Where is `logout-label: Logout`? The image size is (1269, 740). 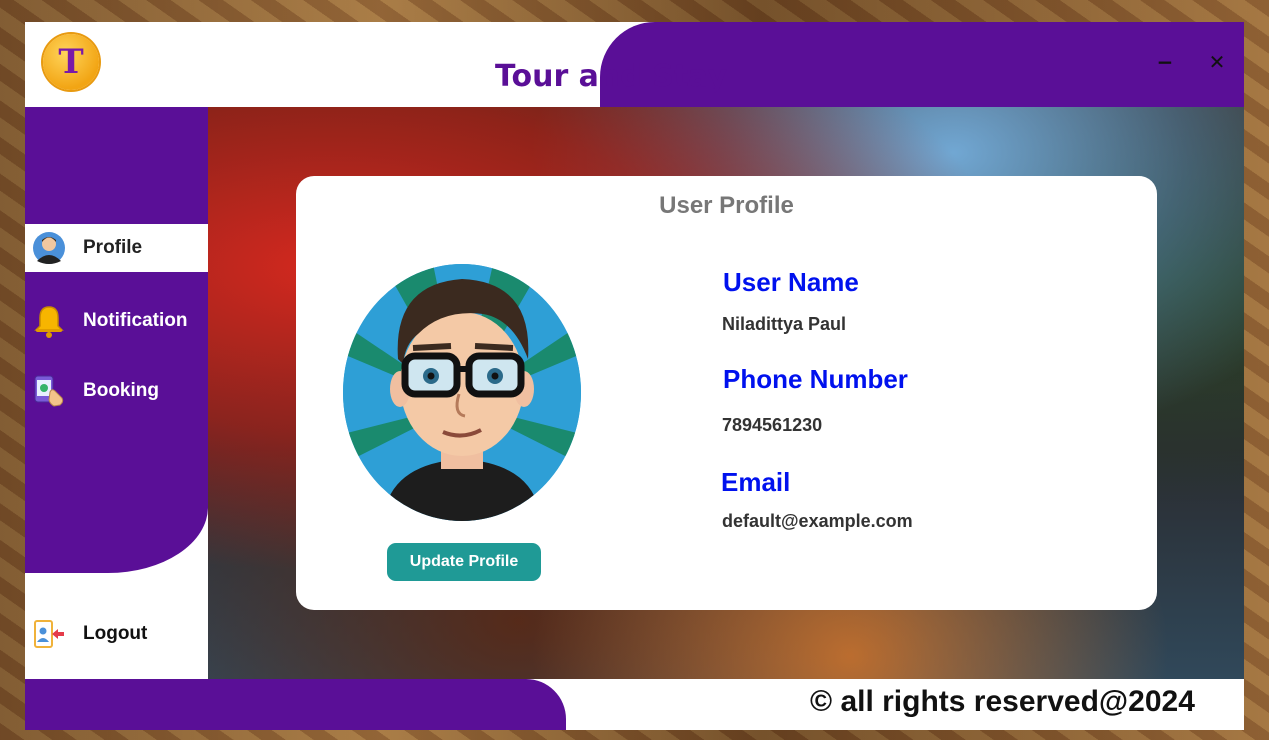 logout-label: Logout is located at coordinates (115, 633).